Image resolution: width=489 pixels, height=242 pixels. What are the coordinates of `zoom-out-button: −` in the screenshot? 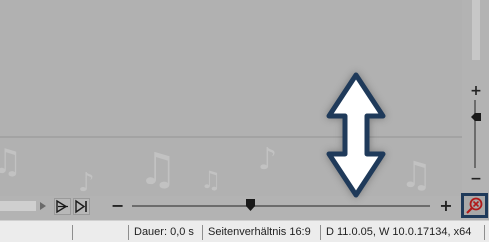 It's located at (117, 206).